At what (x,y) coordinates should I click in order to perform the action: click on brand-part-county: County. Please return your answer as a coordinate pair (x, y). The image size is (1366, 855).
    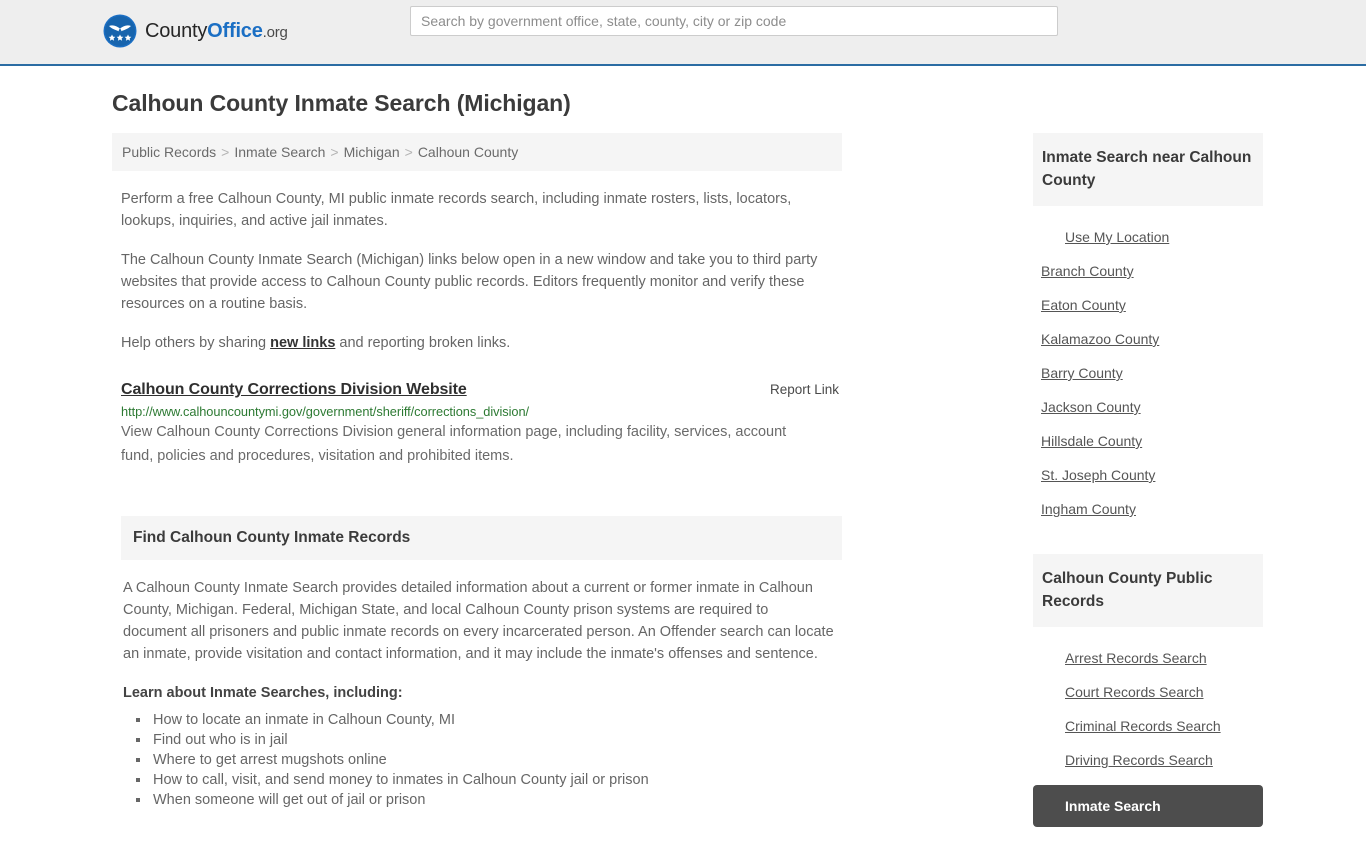
    Looking at the image, I should click on (176, 30).